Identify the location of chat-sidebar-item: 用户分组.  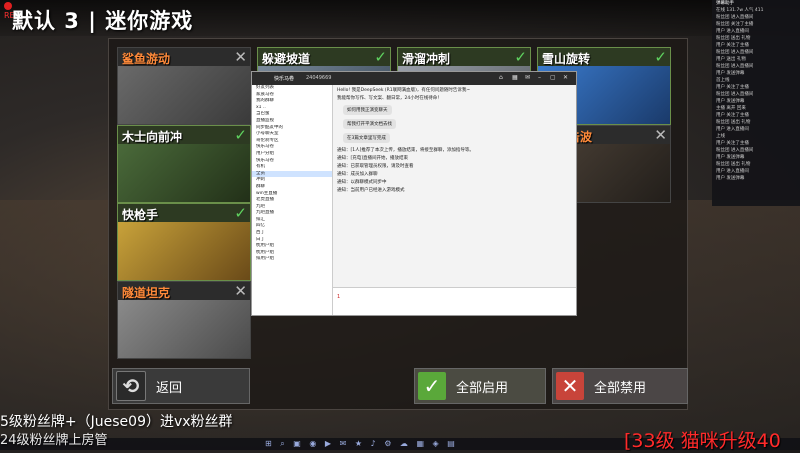
(292, 154).